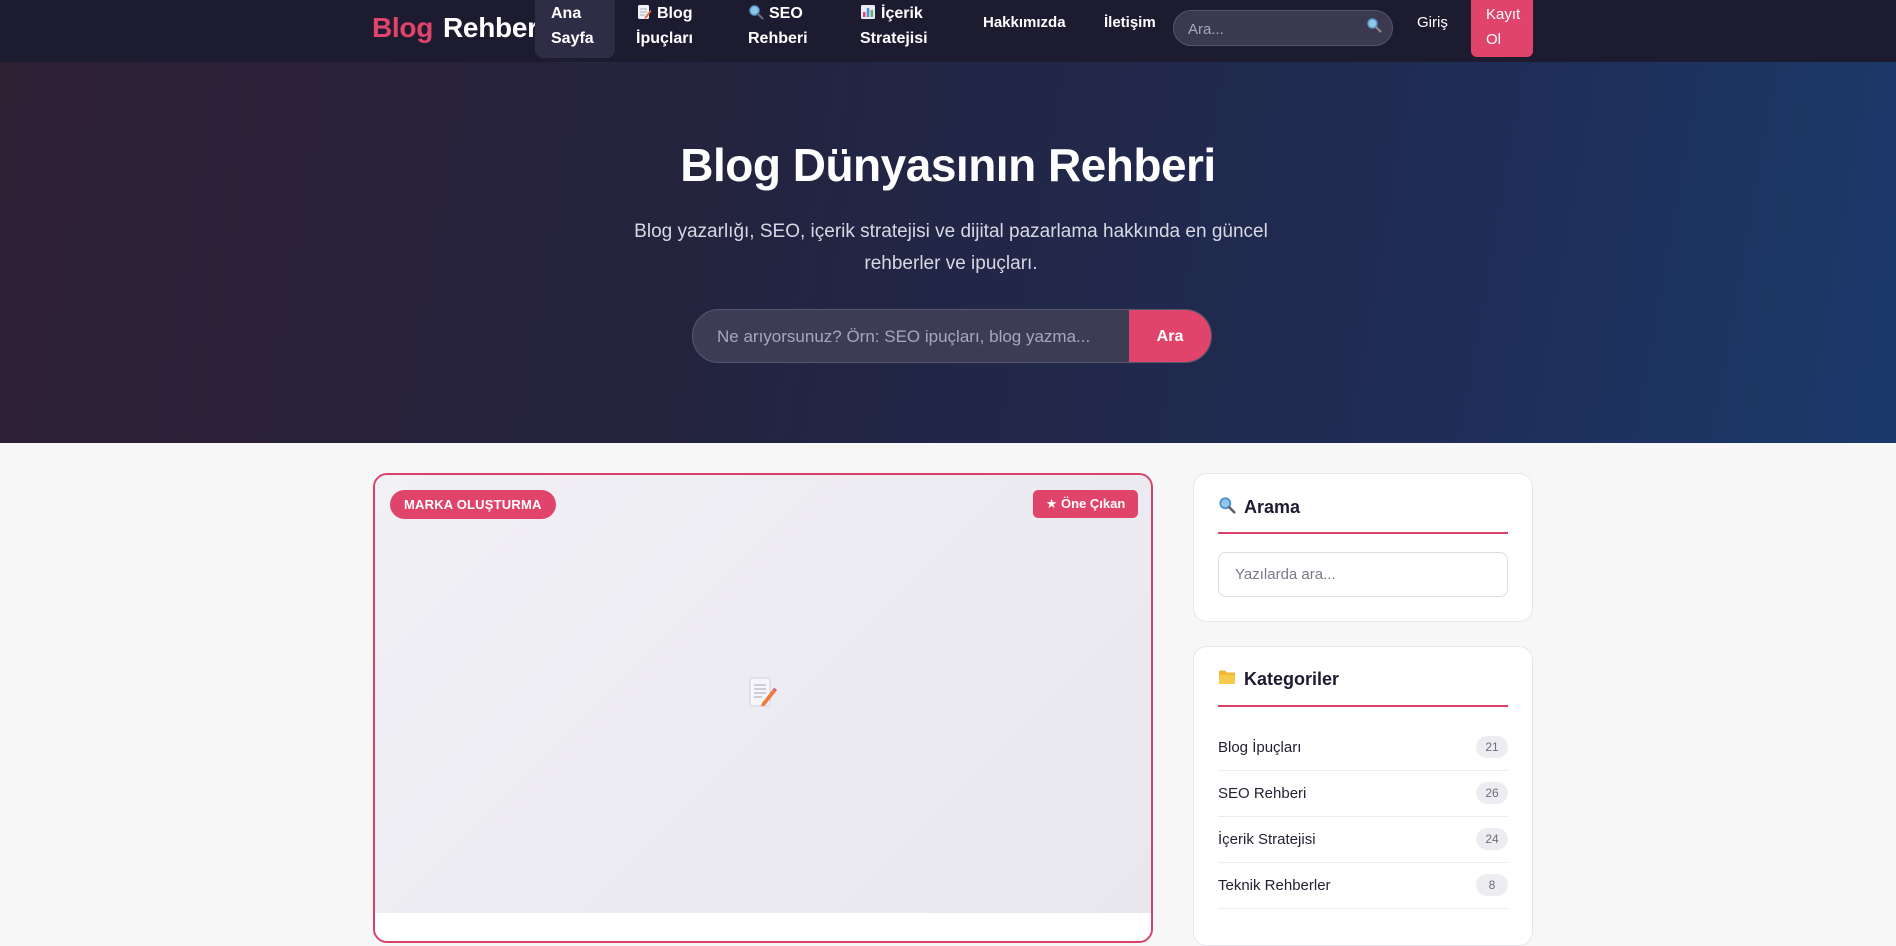 The width and height of the screenshot is (1896, 946). I want to click on category-item-seo-guide: SEO Rehberi 26, so click(1363, 794).